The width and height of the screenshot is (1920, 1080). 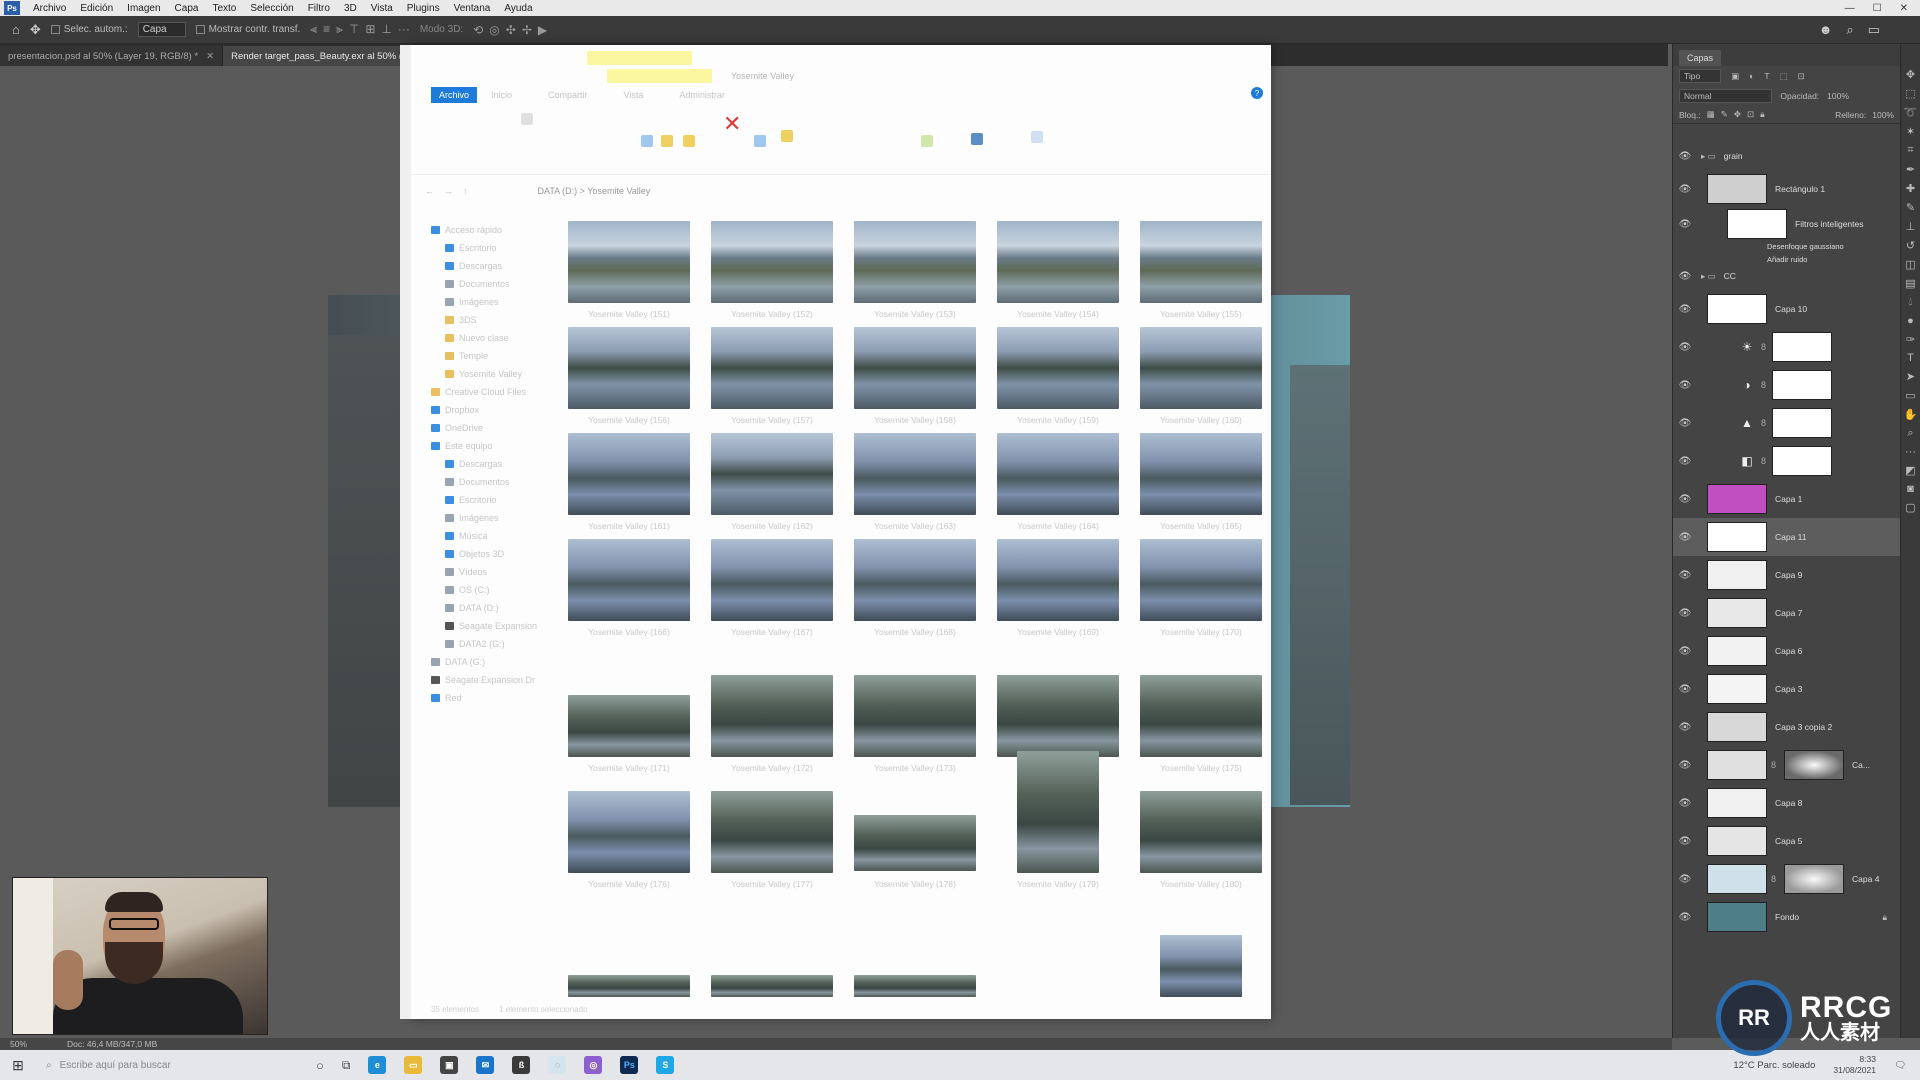 What do you see at coordinates (1883, 115) in the screenshot?
I see `fill-value: 100%` at bounding box center [1883, 115].